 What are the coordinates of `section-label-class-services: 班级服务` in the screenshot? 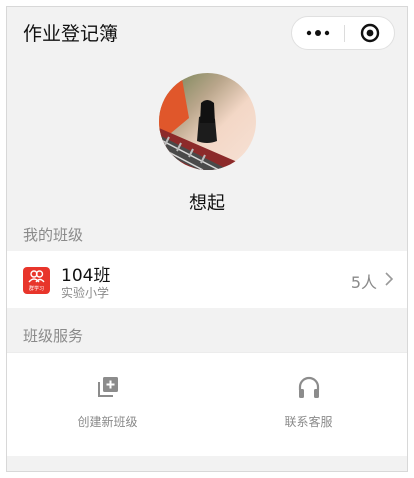 It's located at (53, 336).